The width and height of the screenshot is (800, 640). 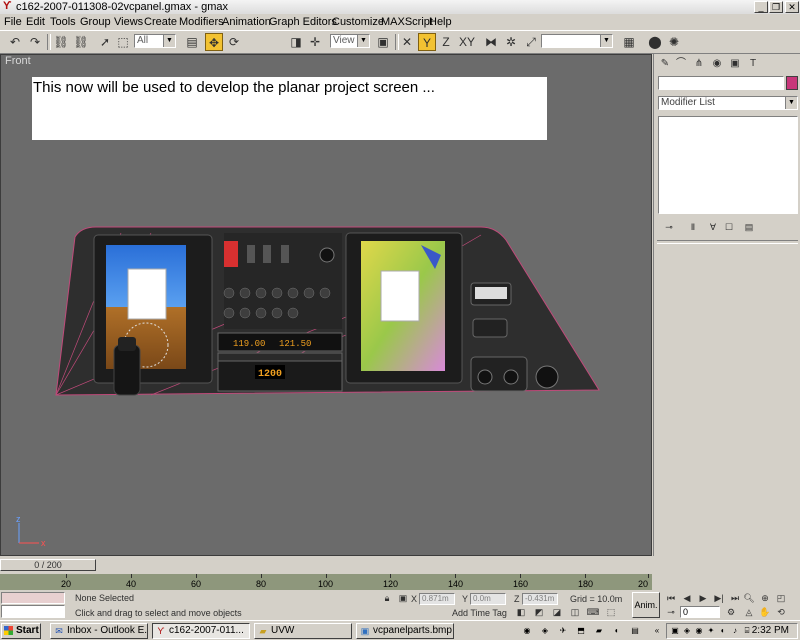 I want to click on tray-icon: ◈, so click(x=687, y=631).